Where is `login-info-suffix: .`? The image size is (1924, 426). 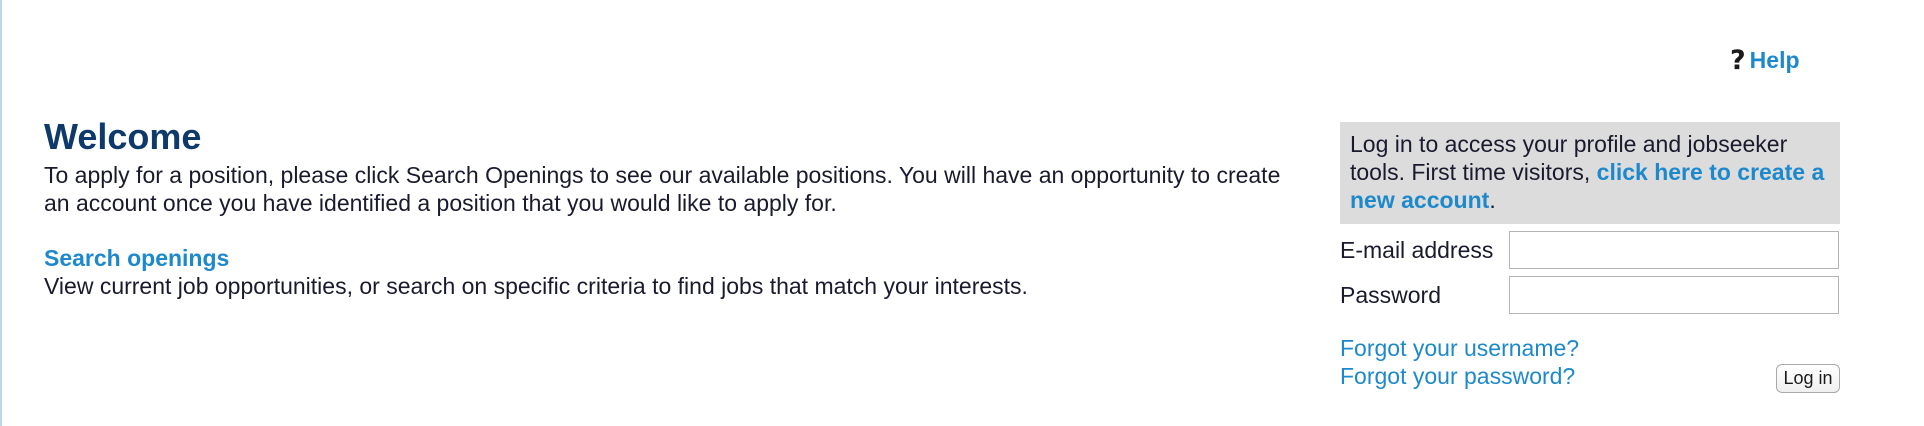
login-info-suffix: . is located at coordinates (1492, 200).